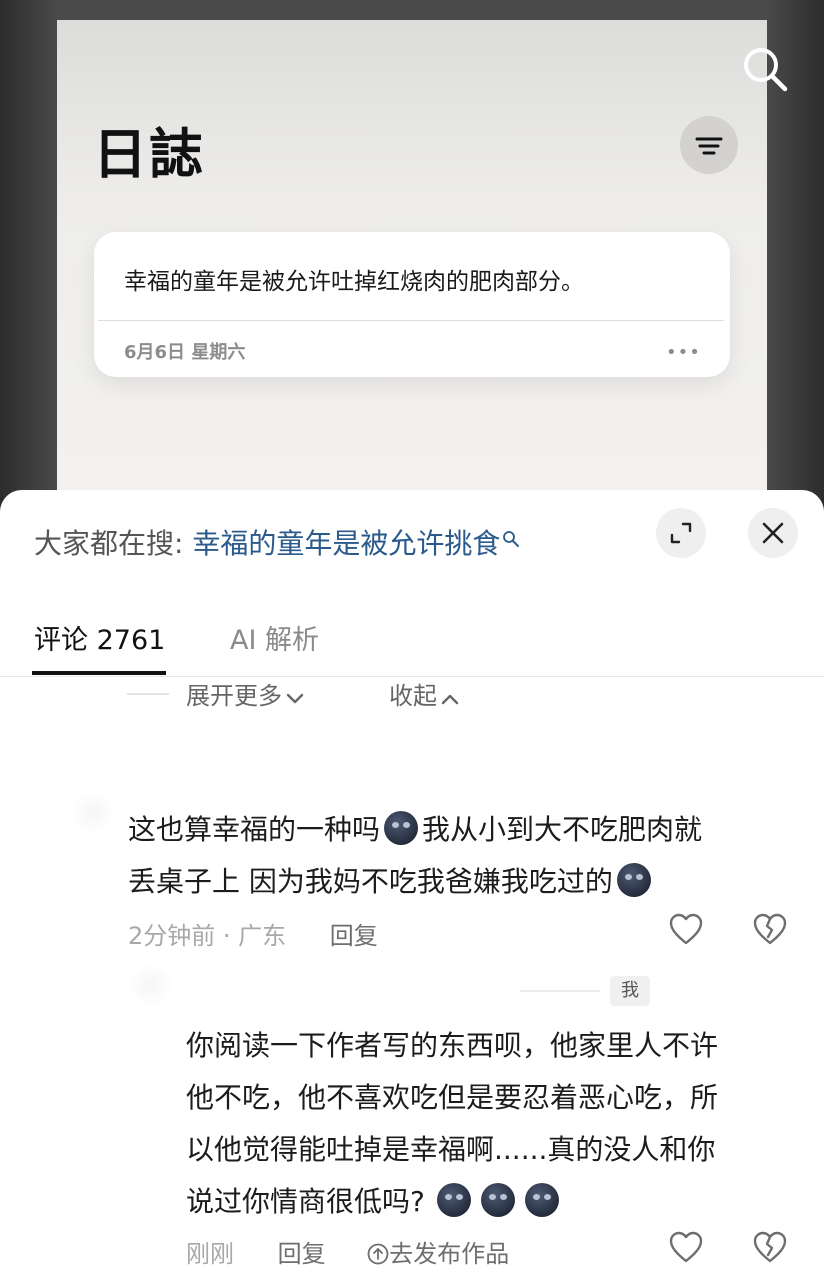 Image resolution: width=824 pixels, height=1280 pixels. What do you see at coordinates (452, 1097) in the screenshot?
I see `comment-text-part: 他不吃，他不喜欢吃但是要忍着恶心吃，所` at bounding box center [452, 1097].